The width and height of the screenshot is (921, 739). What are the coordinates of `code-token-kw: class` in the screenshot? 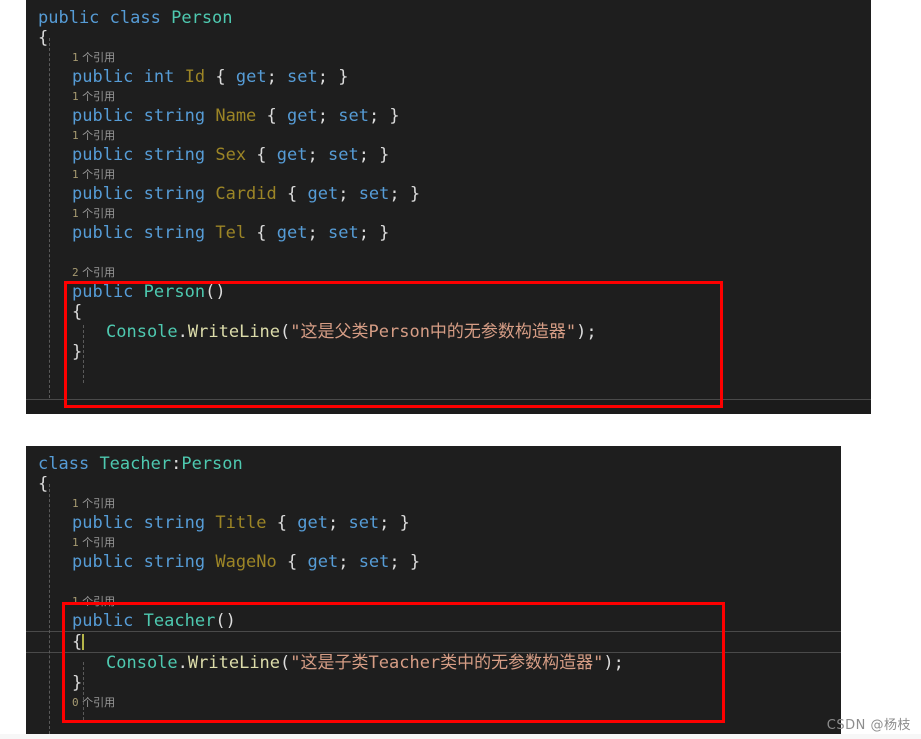 It's located at (135, 18).